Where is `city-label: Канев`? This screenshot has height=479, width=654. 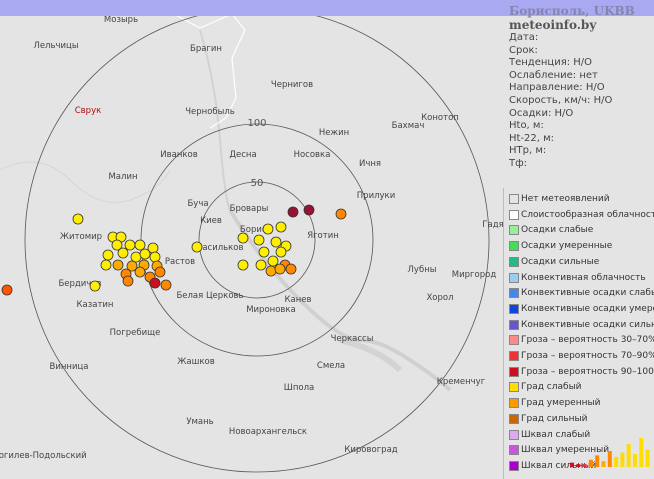 city-label: Канев is located at coordinates (297, 300).